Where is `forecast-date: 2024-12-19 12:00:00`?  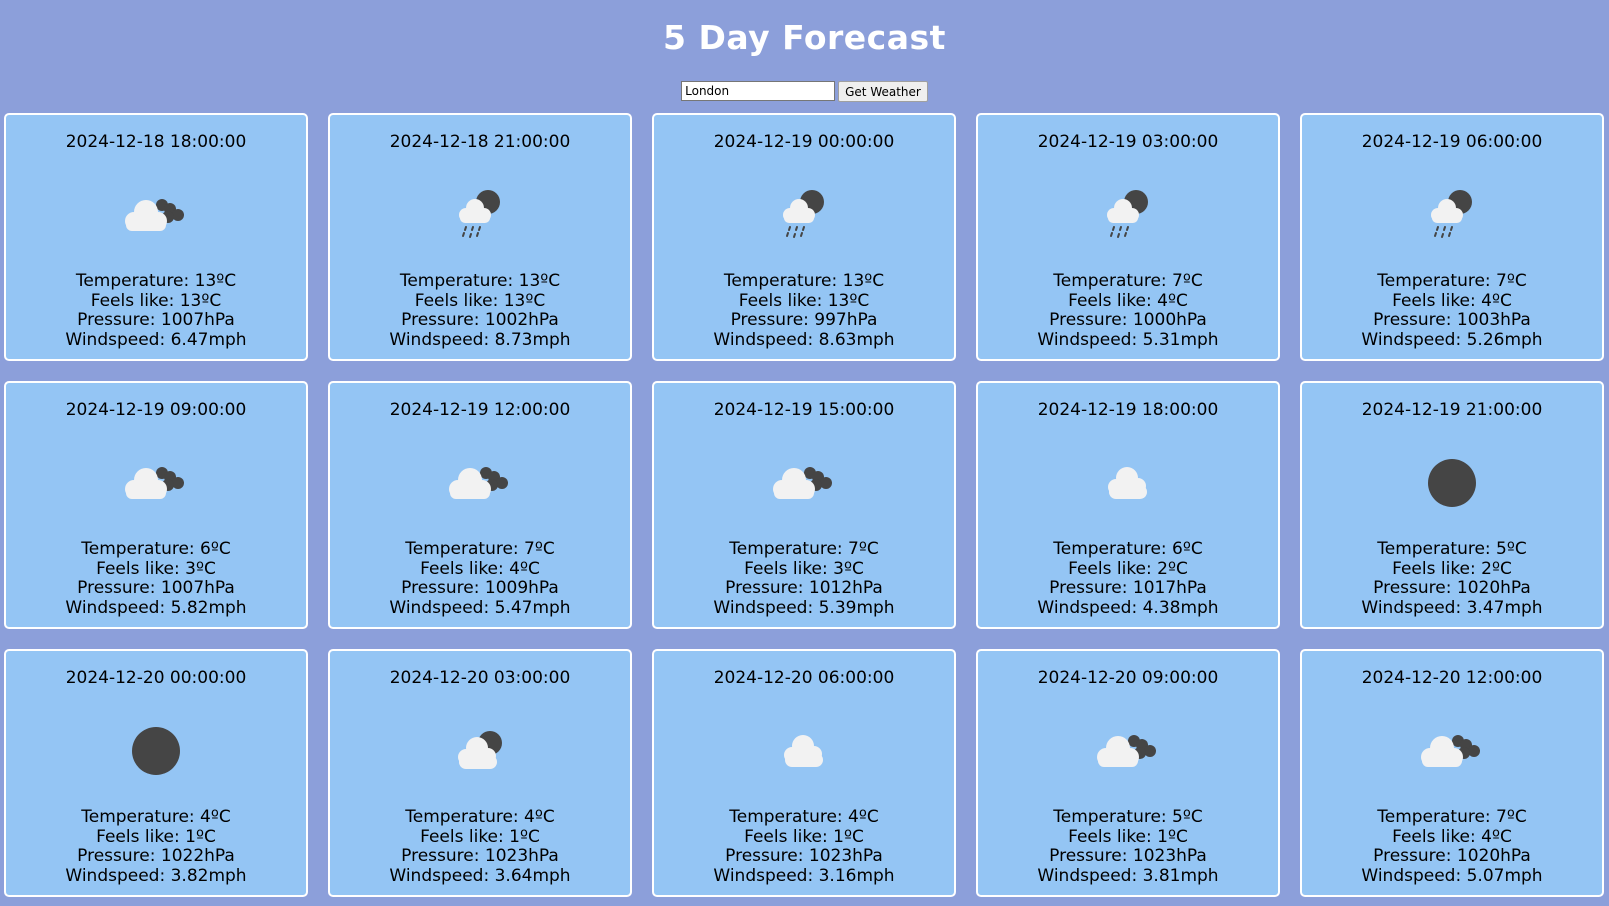
forecast-date: 2024-12-19 12:00:00 is located at coordinates (480, 410).